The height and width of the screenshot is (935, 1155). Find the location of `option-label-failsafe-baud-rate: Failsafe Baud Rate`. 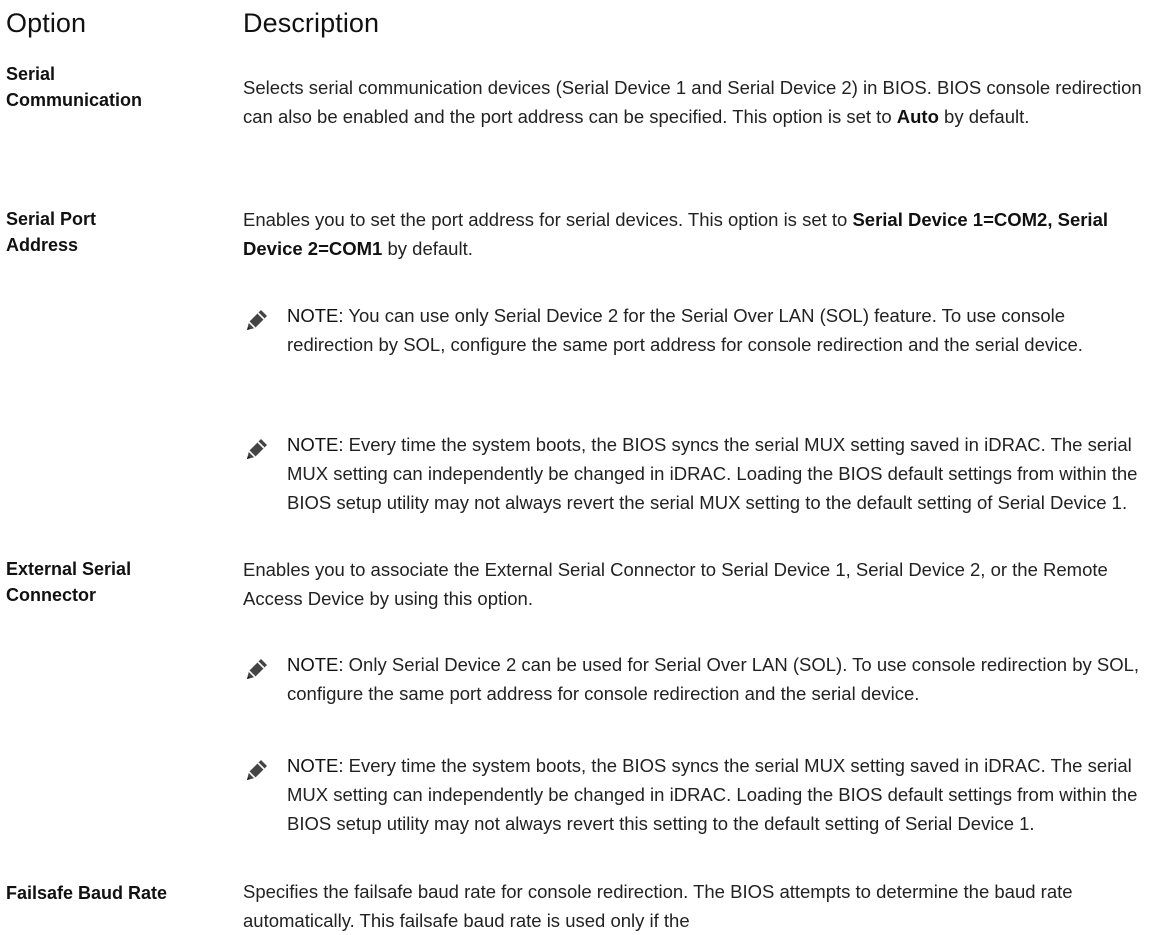

option-label-failsafe-baud-rate: Failsafe Baud Rate is located at coordinates (87, 893).